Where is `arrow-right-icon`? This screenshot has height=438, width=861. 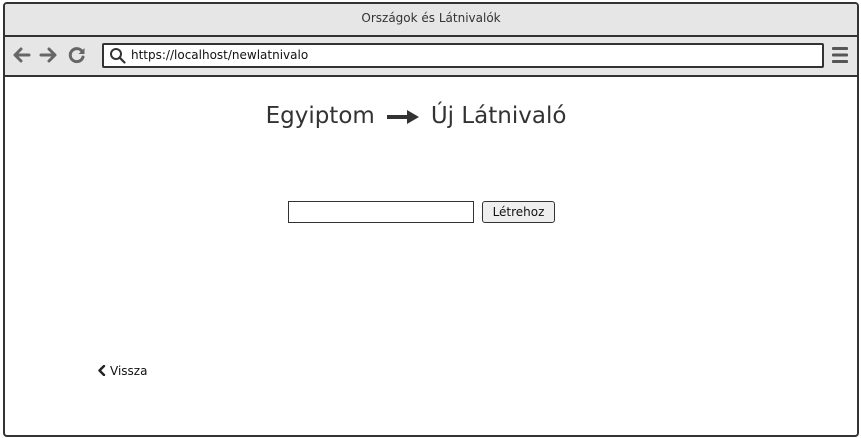 arrow-right-icon is located at coordinates (48, 55).